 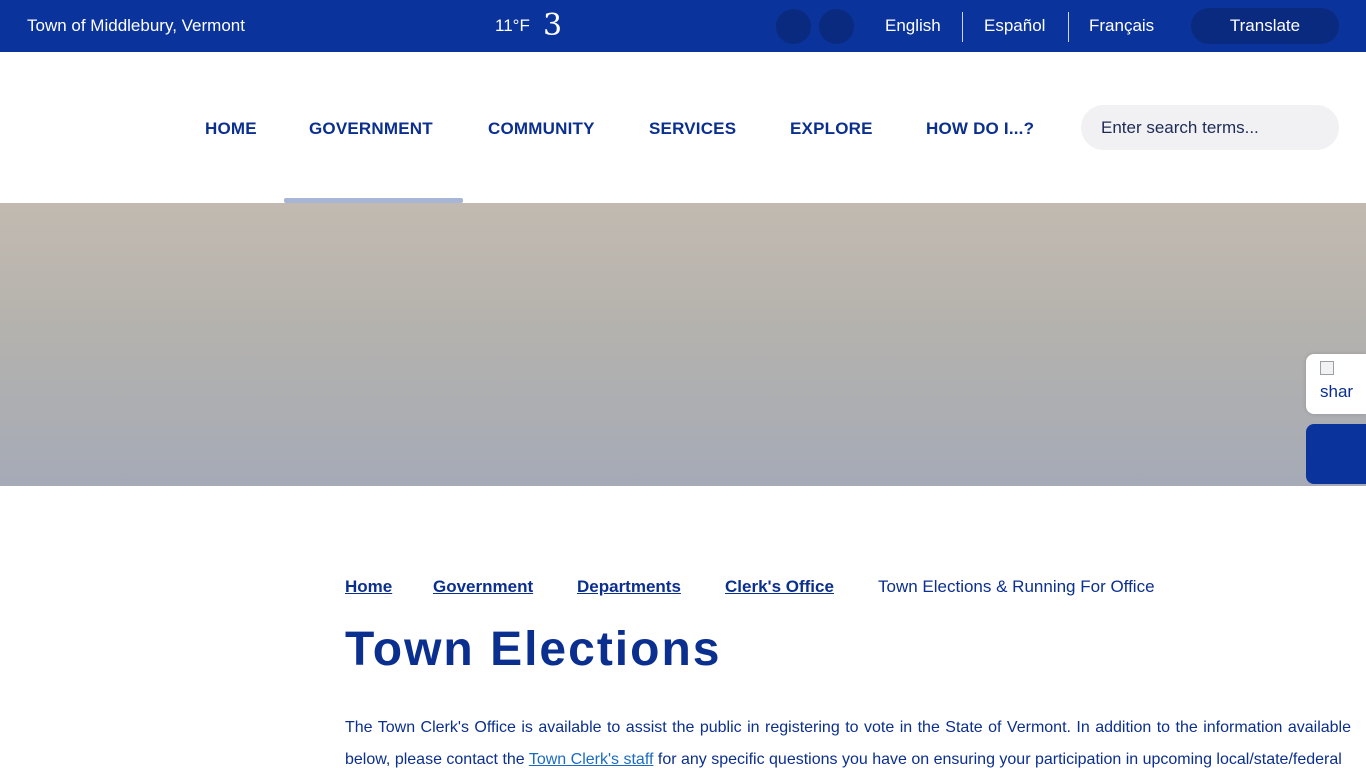 I want to click on weather-temperature: 11°F, so click(x=512, y=25).